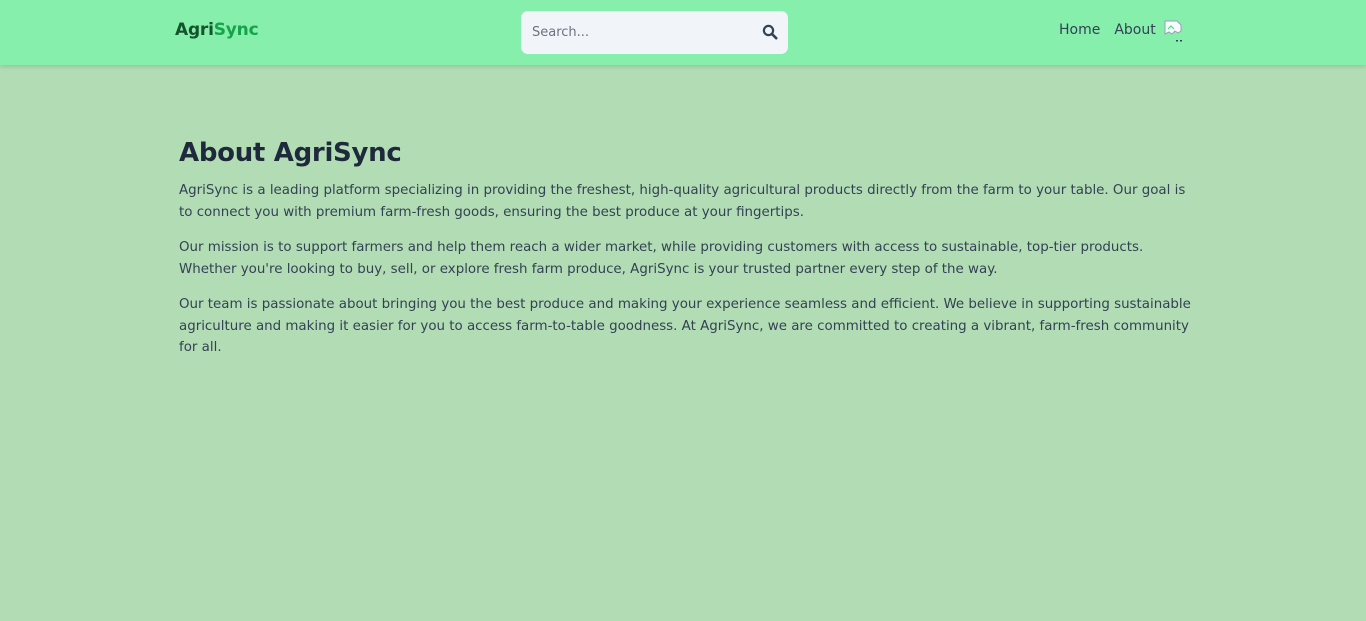 The width and height of the screenshot is (1366, 621). I want to click on avatar, so click(1174, 32).